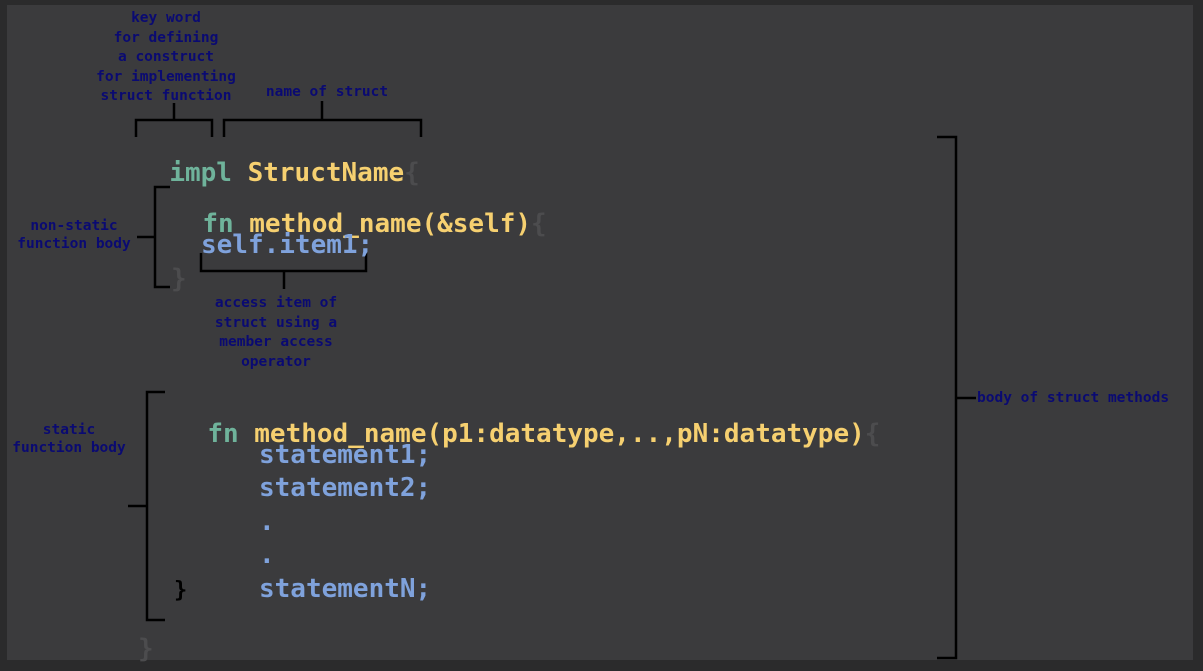 The width and height of the screenshot is (1203, 671). Describe the element at coordinates (327, 92) in the screenshot. I see `struct-name-annotation: name of struct` at that location.